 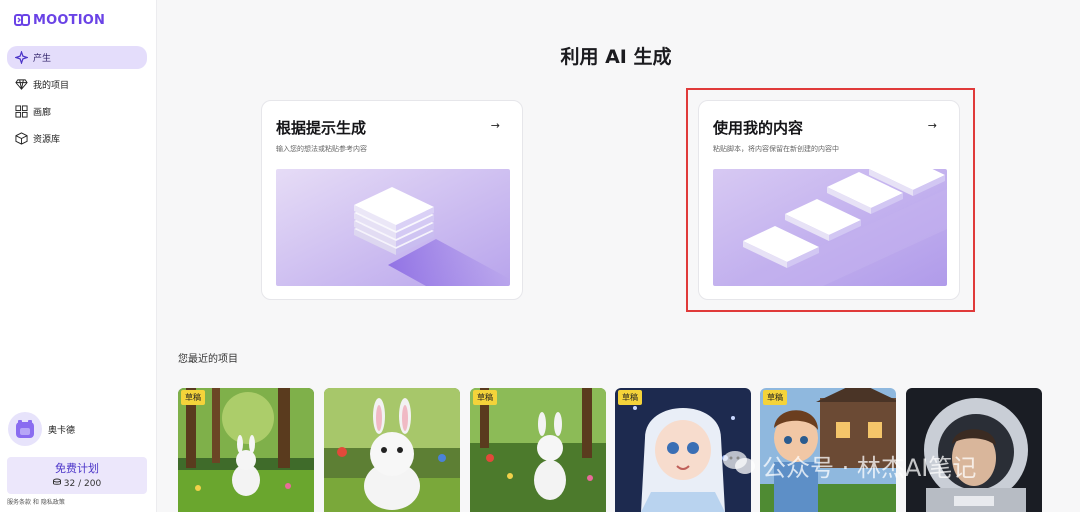 I want to click on diamond-icon, so click(x=21, y=85).